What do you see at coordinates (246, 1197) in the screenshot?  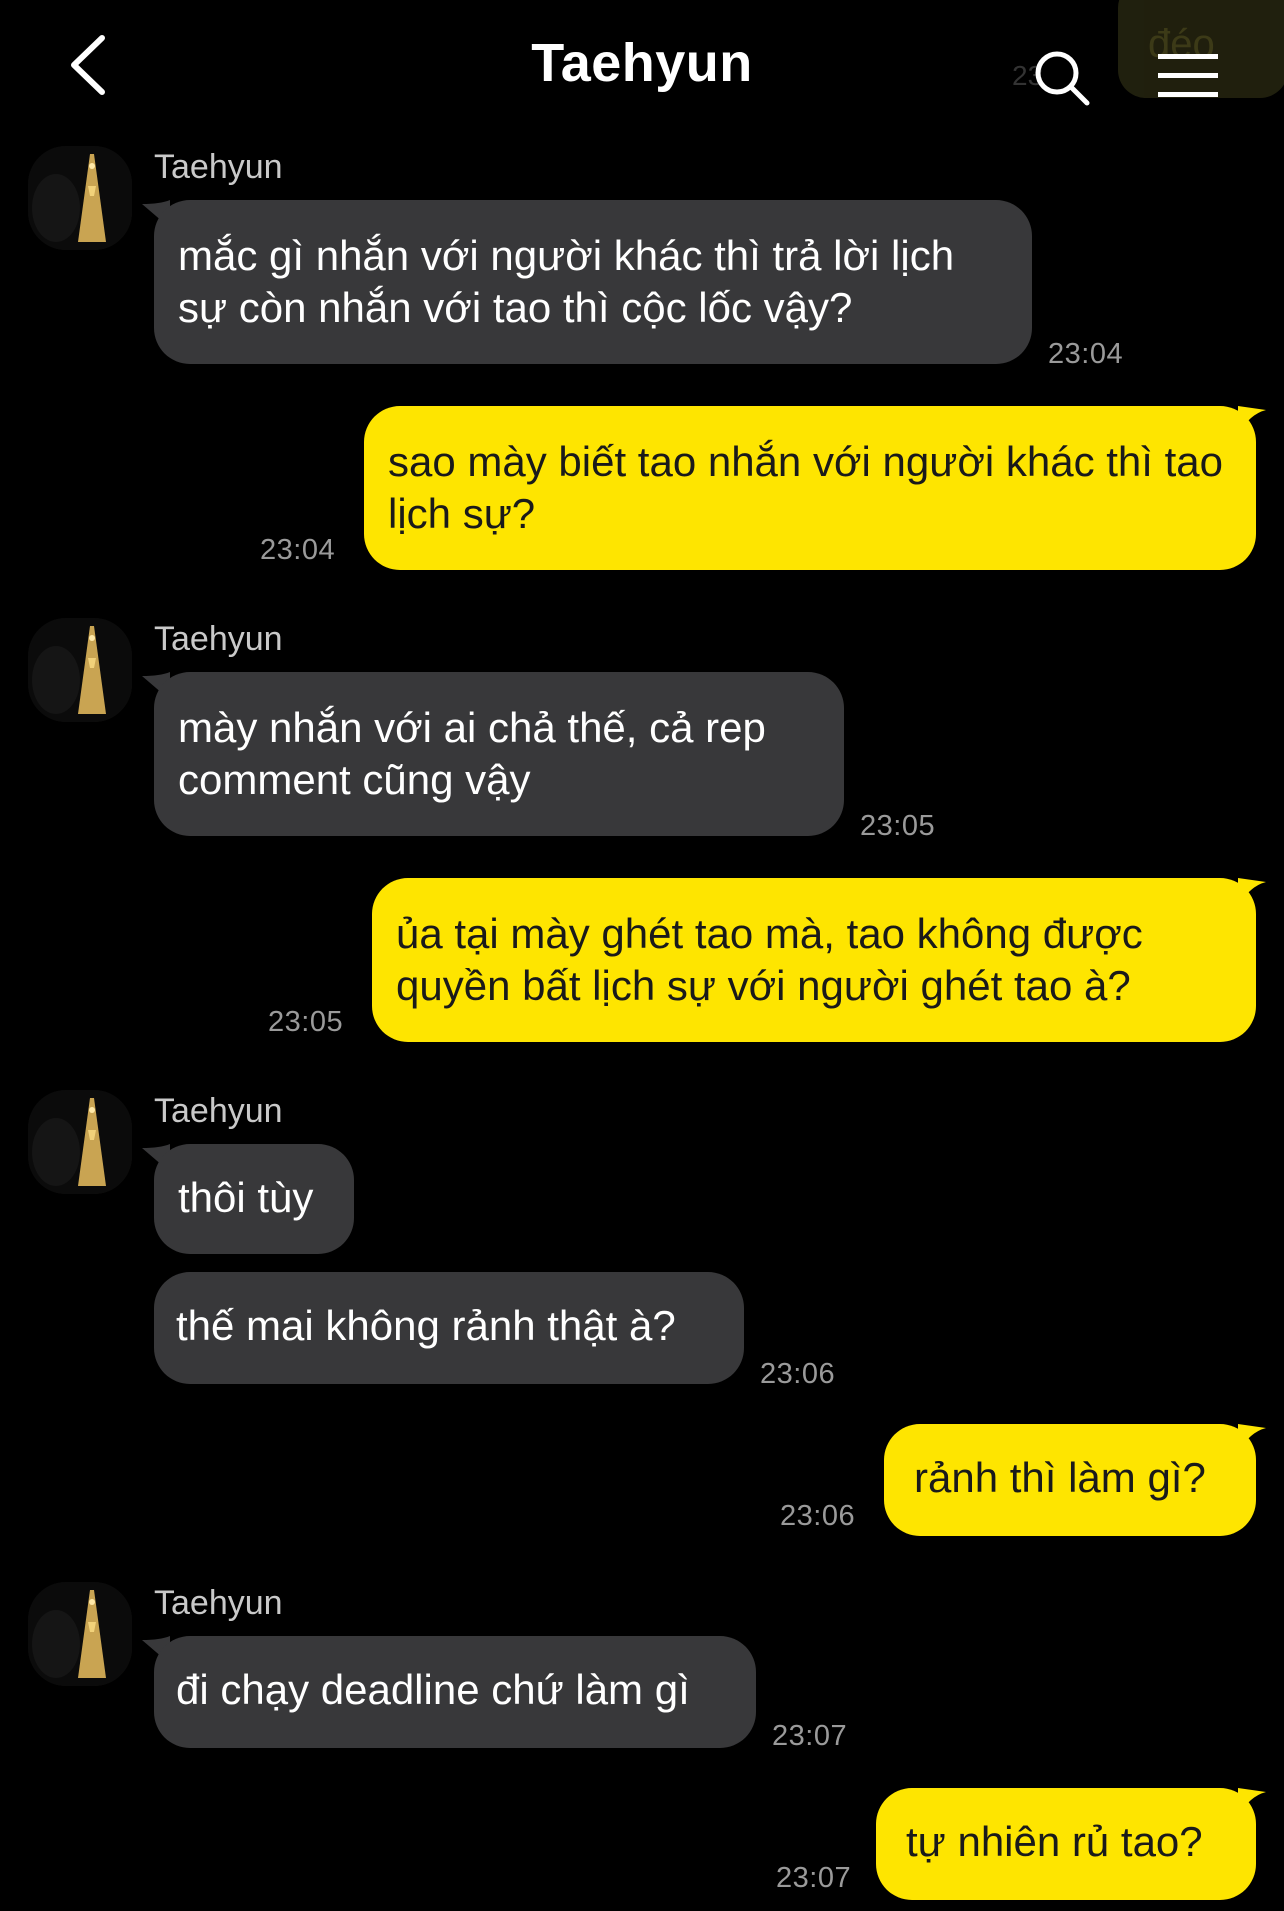 I see `message-text: thôi tùy` at bounding box center [246, 1197].